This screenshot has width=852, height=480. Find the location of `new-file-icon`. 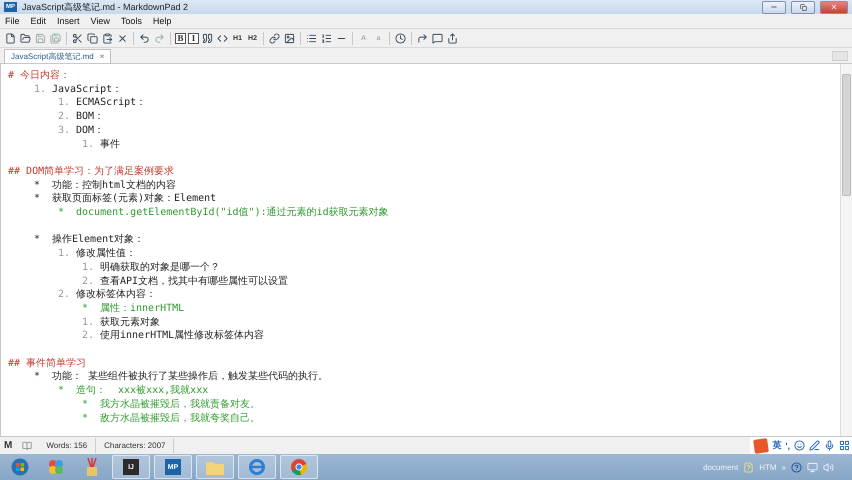

new-file-icon is located at coordinates (10, 38).